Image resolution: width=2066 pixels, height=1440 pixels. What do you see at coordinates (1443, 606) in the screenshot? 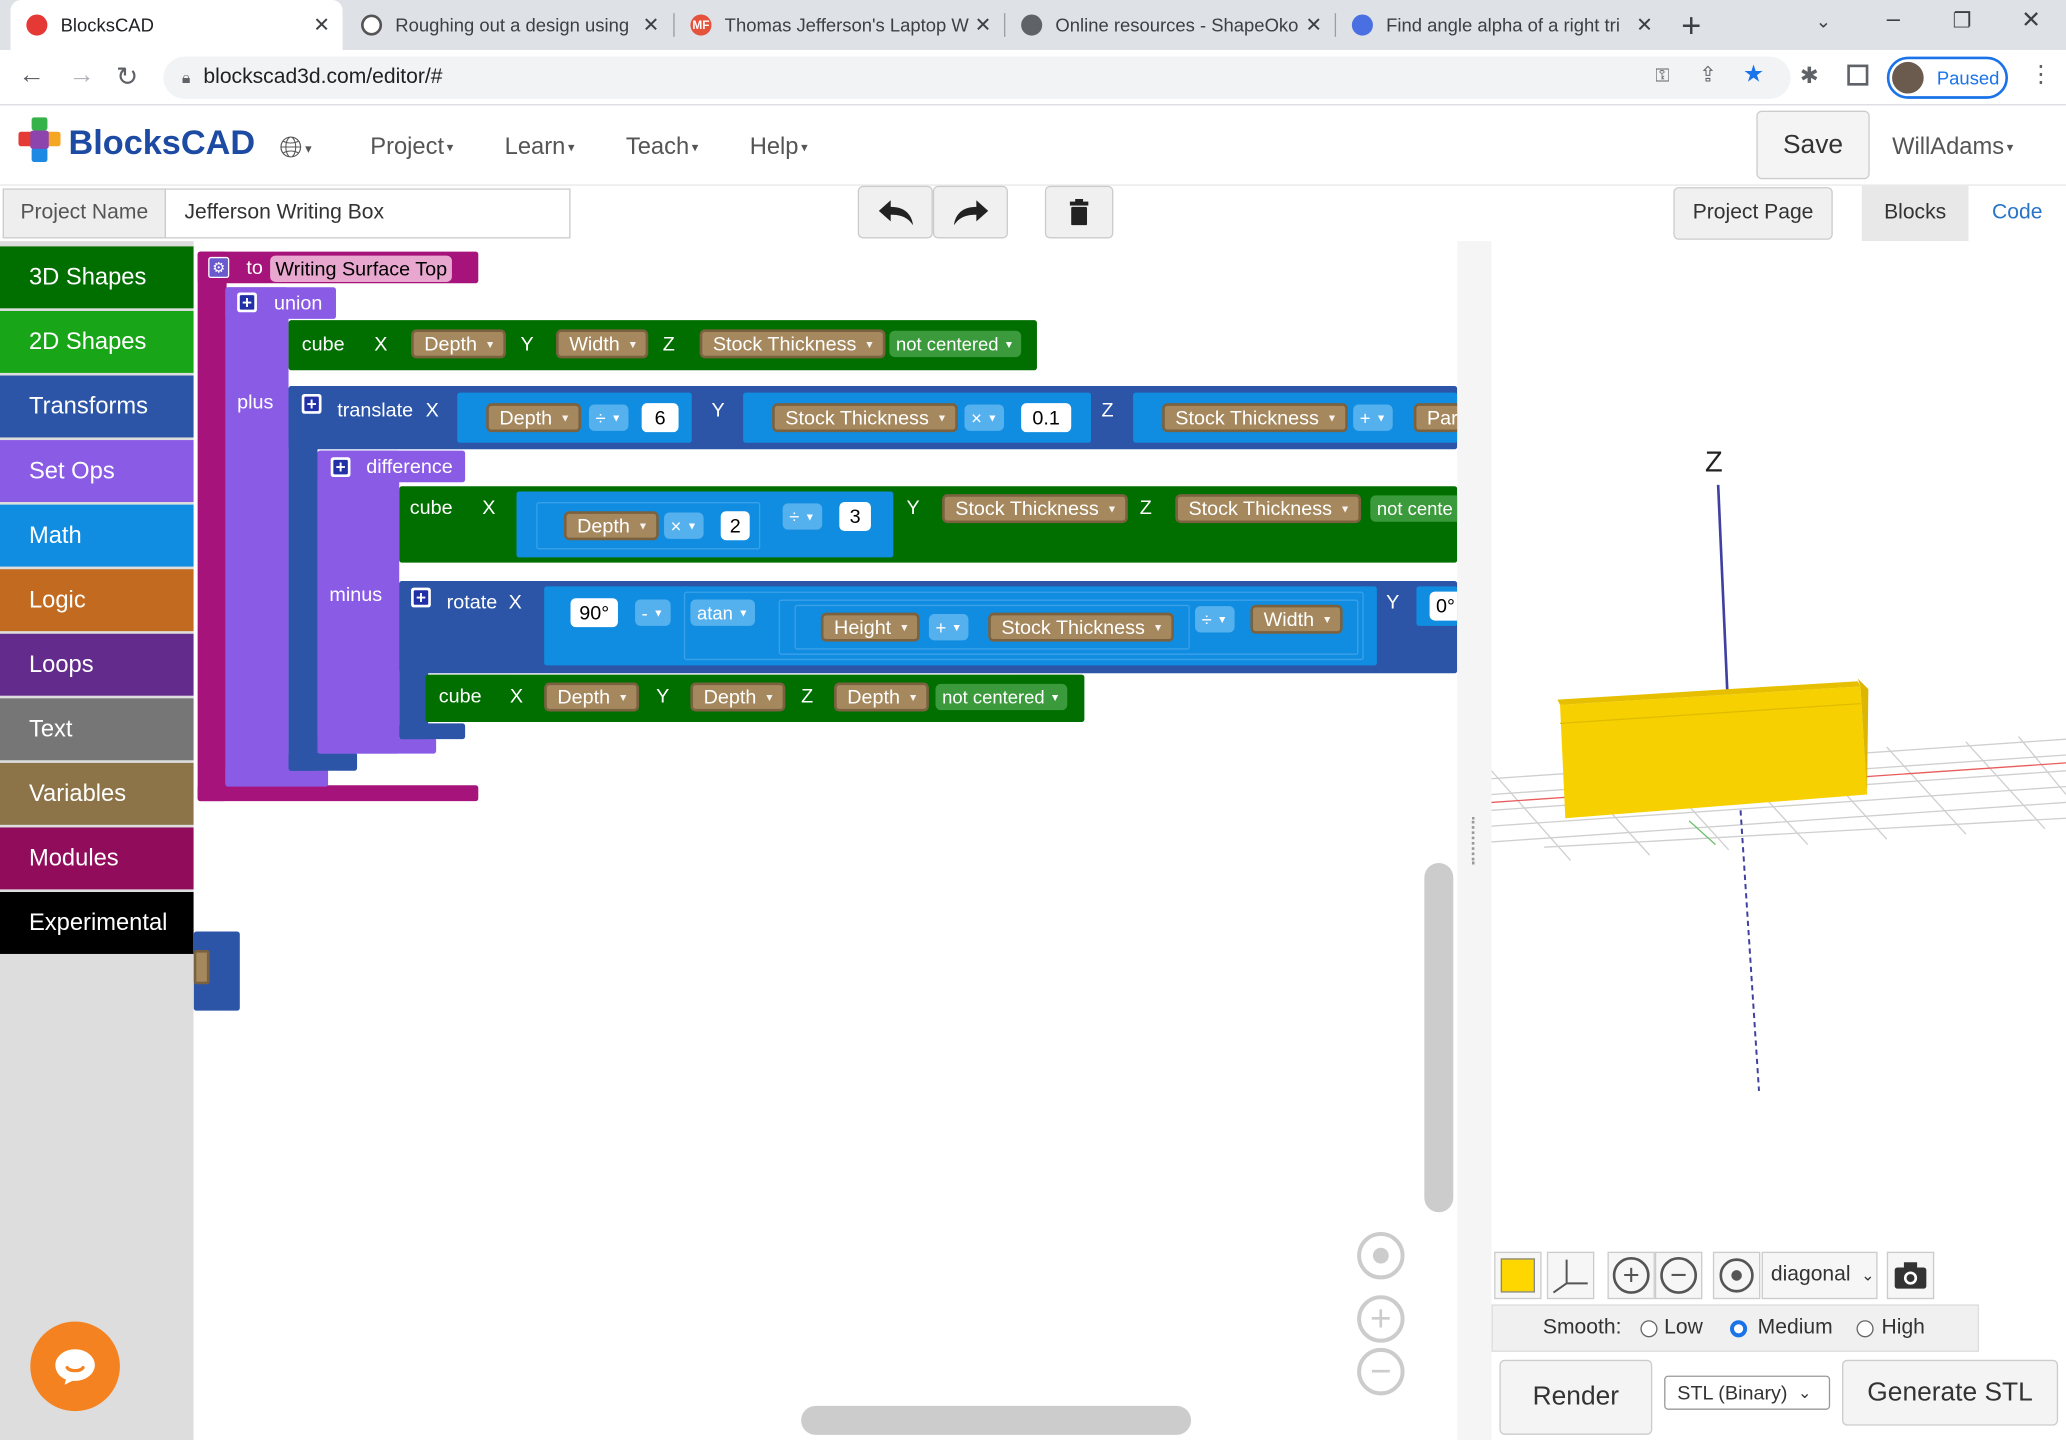
I see `angle-field: 0°` at bounding box center [1443, 606].